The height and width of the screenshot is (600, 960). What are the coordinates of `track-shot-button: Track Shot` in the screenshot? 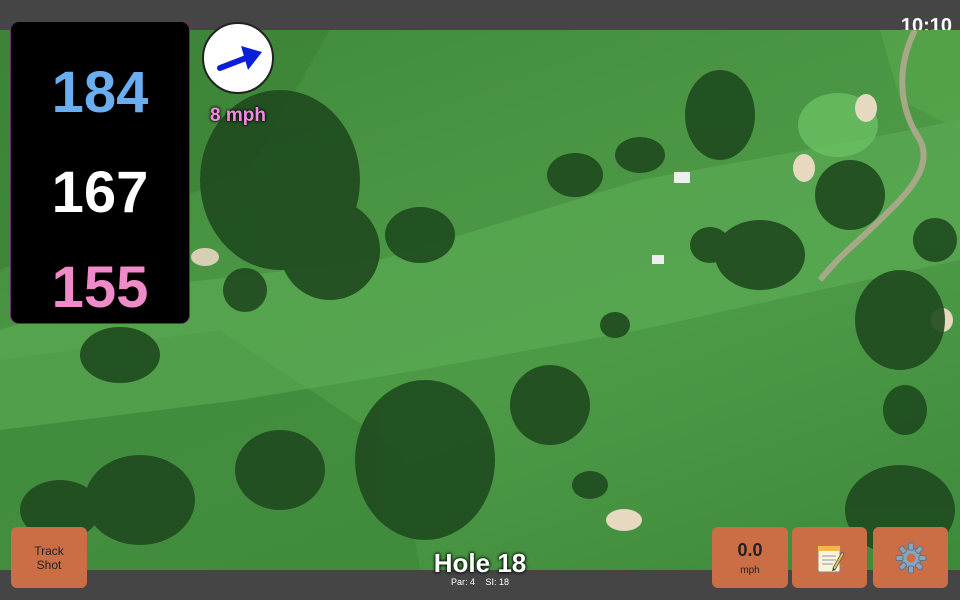 It's located at (49, 557).